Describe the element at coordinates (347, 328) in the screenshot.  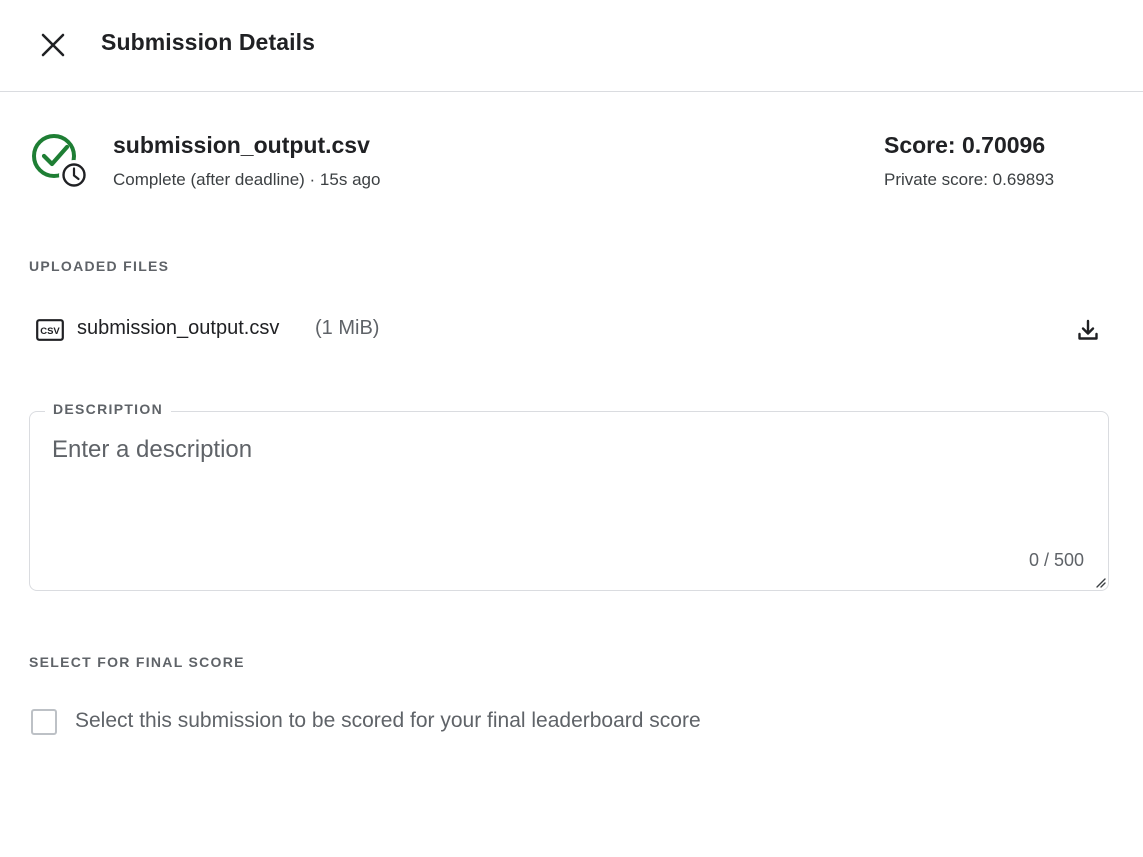
I see `uploaded-file-size: (1 MiB)` at that location.